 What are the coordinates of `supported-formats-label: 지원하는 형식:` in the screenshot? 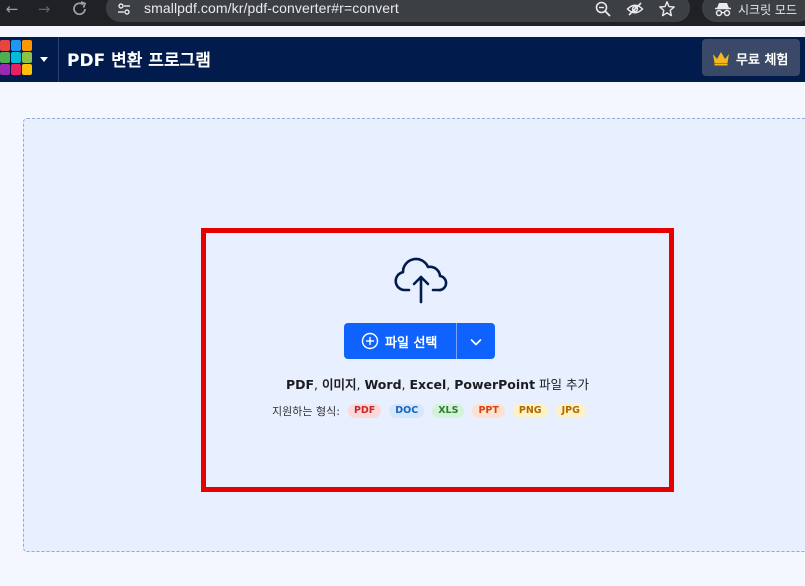 It's located at (306, 411).